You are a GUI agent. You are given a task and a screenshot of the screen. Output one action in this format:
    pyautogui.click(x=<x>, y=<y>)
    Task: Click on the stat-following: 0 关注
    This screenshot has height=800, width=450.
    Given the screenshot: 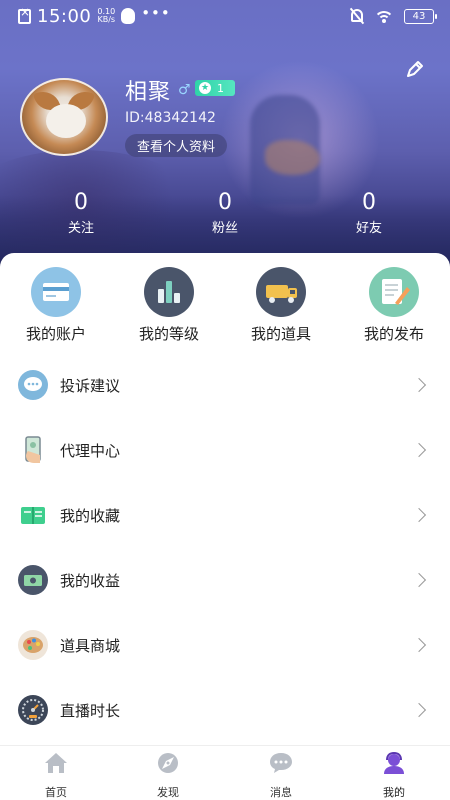 What is the action you would take?
    pyautogui.click(x=81, y=213)
    